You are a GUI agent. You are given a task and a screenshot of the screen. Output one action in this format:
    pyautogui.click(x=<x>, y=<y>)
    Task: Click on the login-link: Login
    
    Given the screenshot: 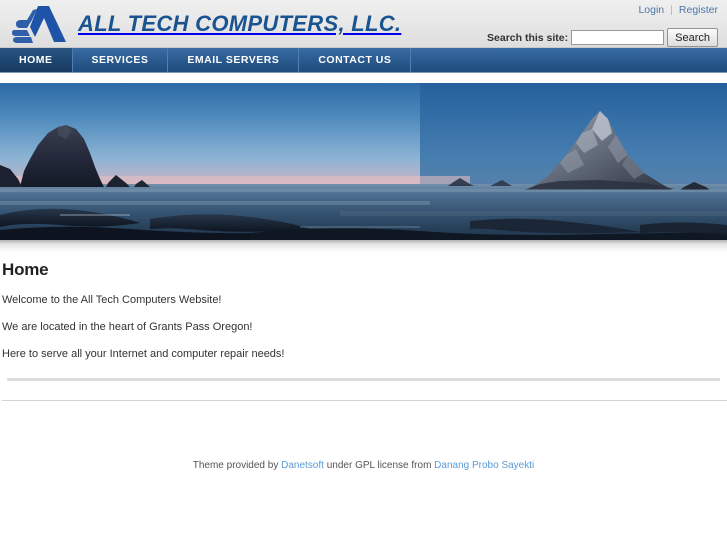 What is the action you would take?
    pyautogui.click(x=651, y=10)
    